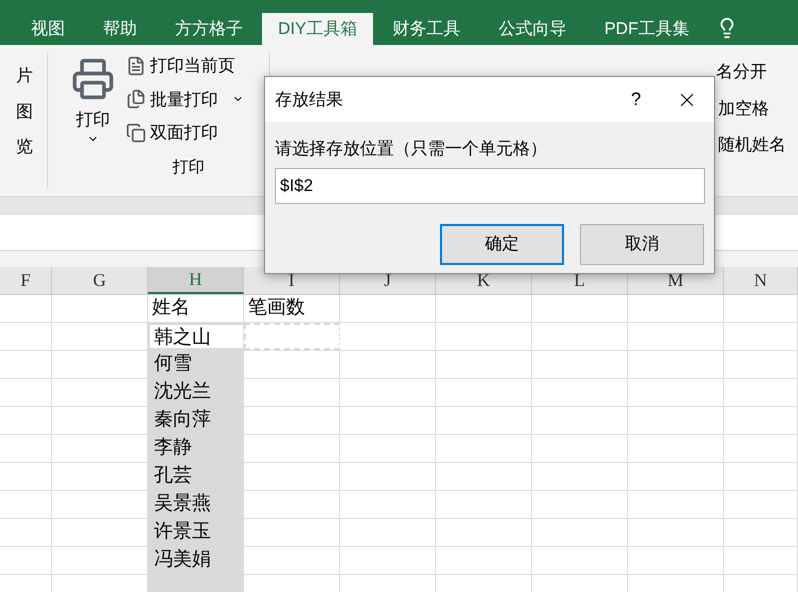 Image resolution: width=798 pixels, height=592 pixels. I want to click on selected-cell: 吴景燕, so click(196, 504).